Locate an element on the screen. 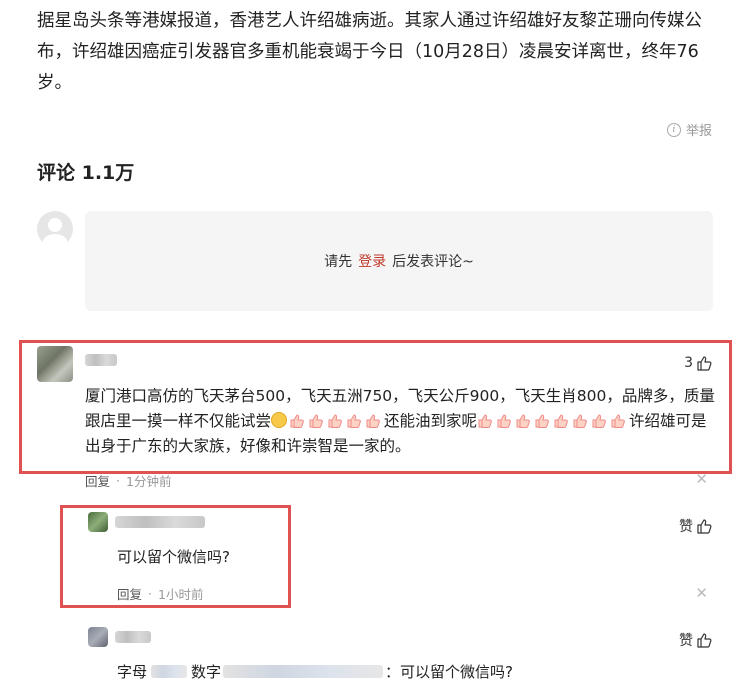 The width and height of the screenshot is (734, 694). info-icon: i is located at coordinates (673, 129).